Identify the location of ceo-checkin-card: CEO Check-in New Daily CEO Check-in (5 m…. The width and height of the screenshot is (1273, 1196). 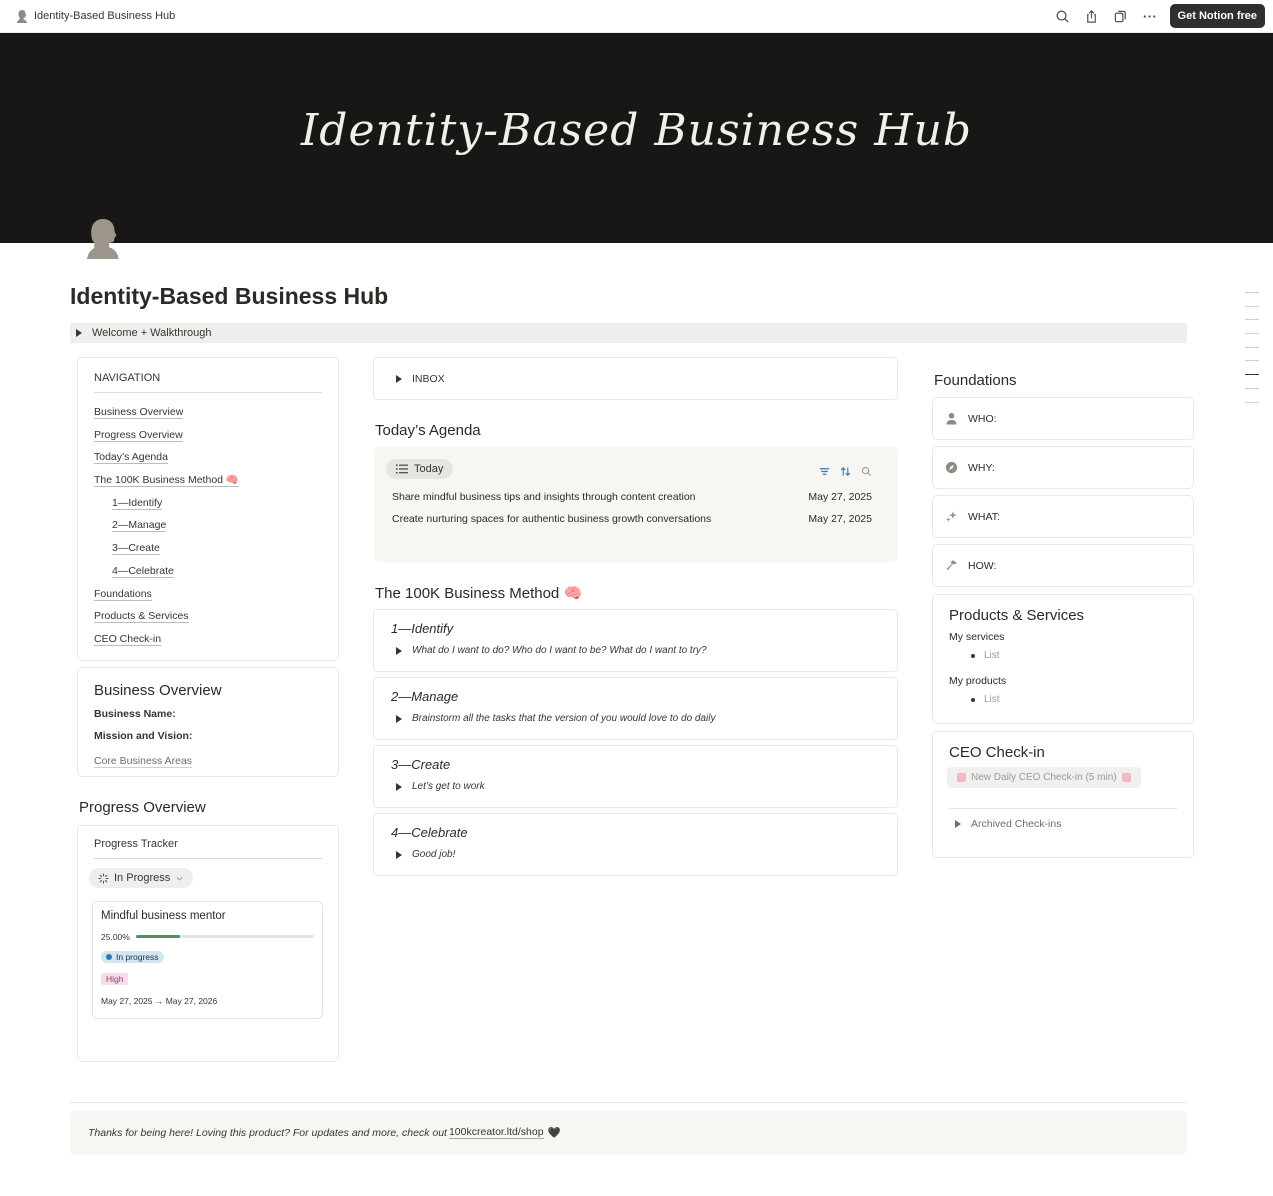
(1063, 794).